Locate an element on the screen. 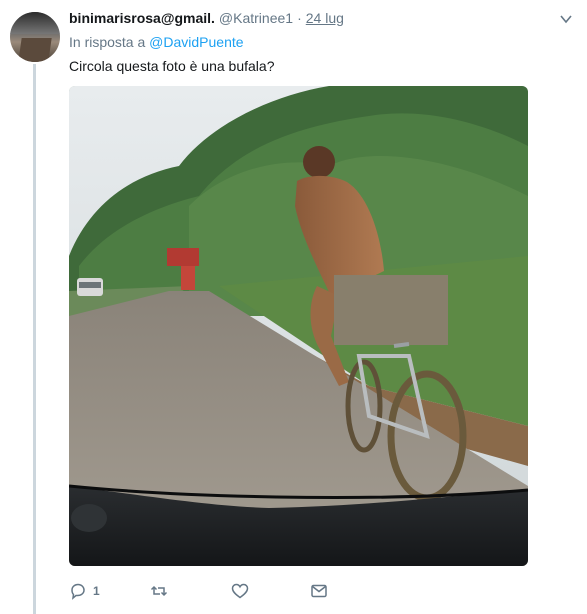 The image size is (587, 614). reply-context: In risposta a @DavidPuente is located at coordinates (156, 42).